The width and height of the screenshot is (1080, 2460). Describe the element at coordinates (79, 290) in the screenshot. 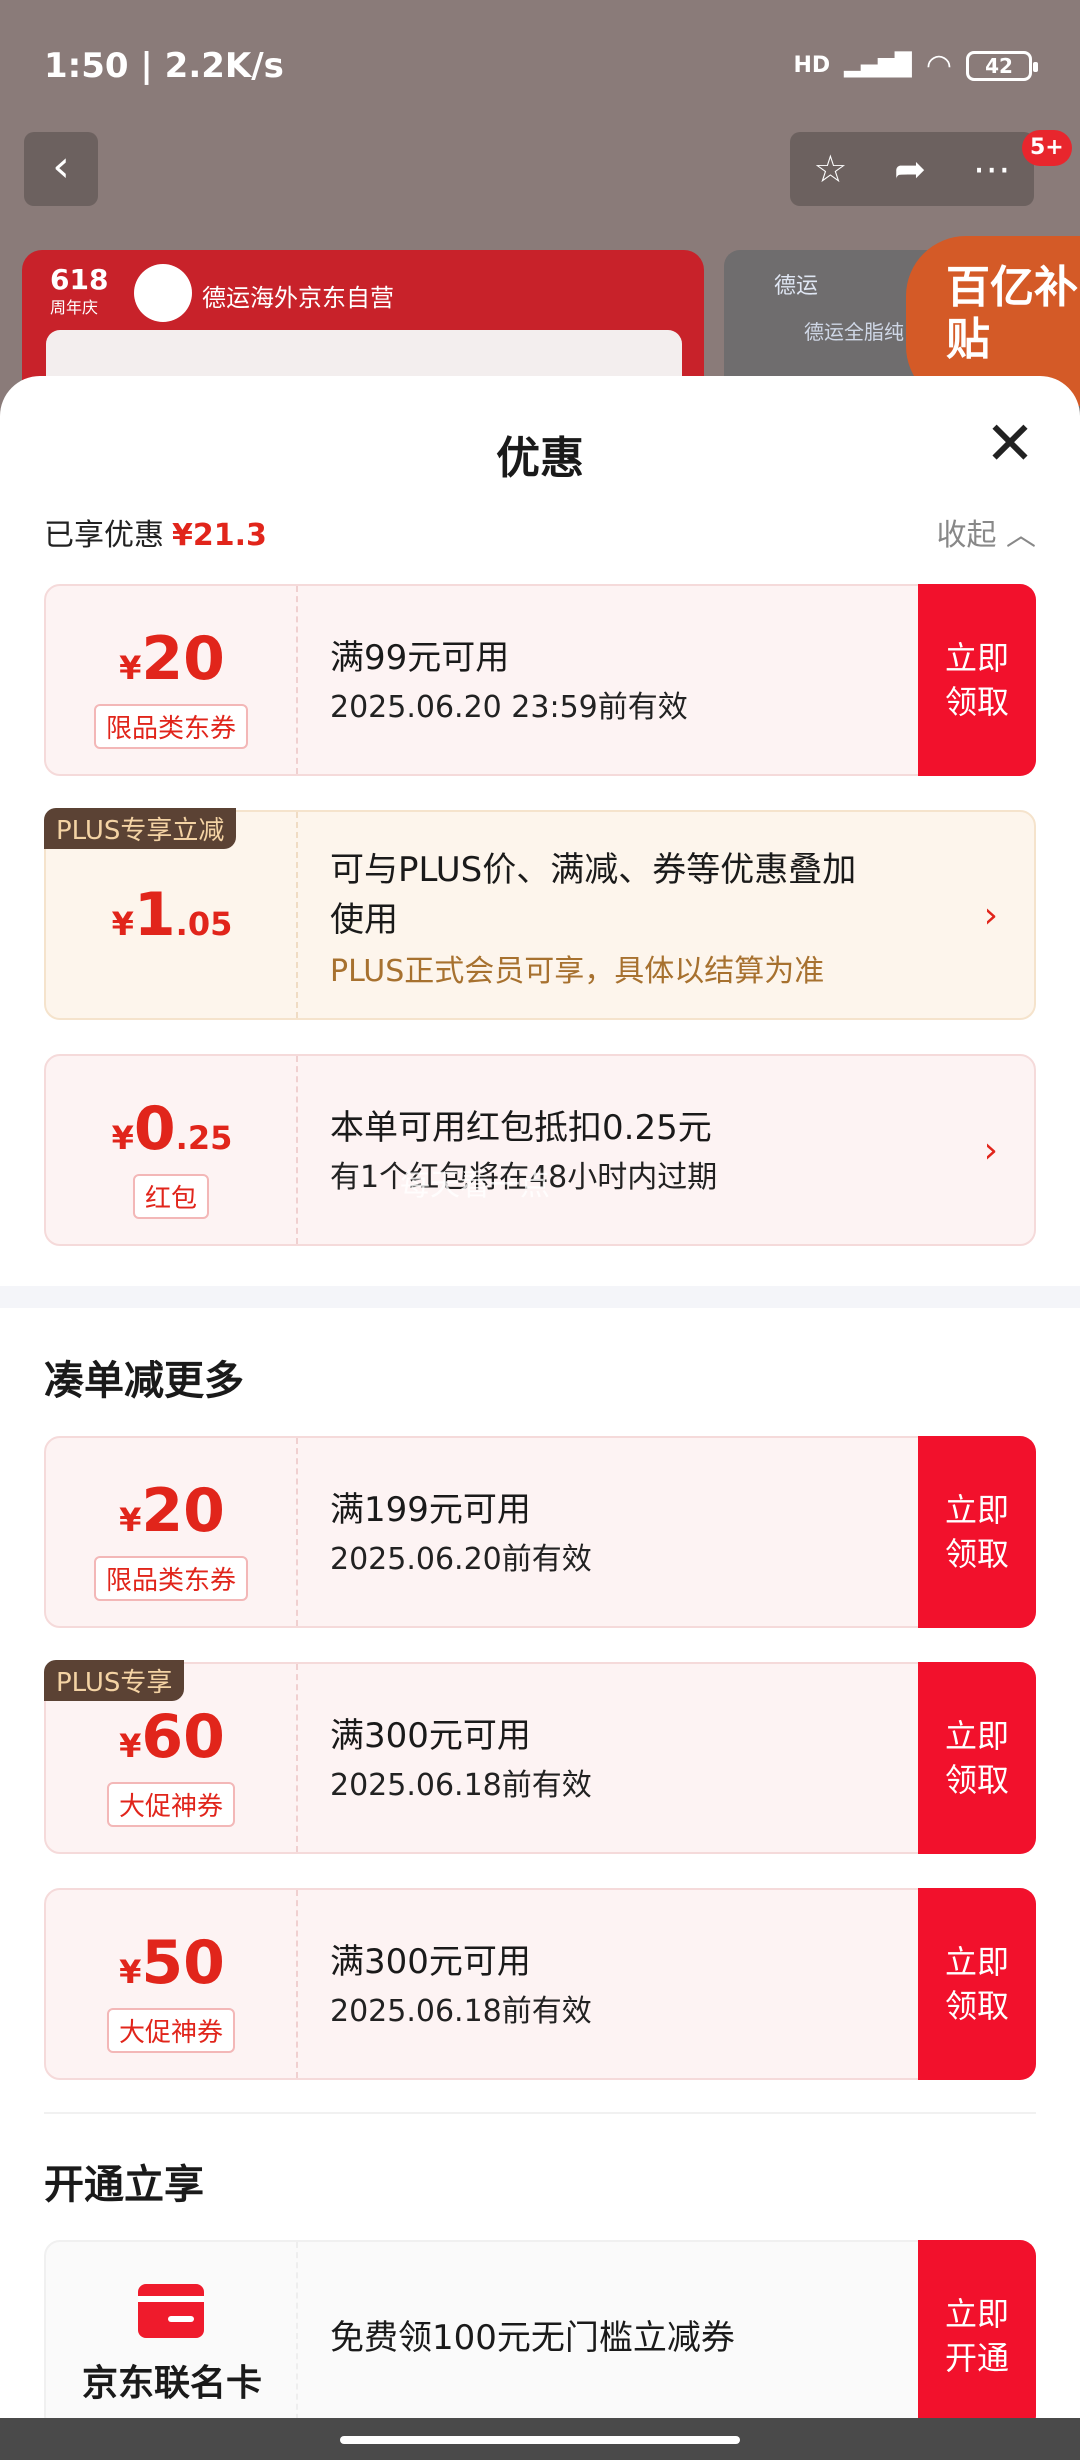

I see `anniversary-logo: 618 周年庆` at that location.